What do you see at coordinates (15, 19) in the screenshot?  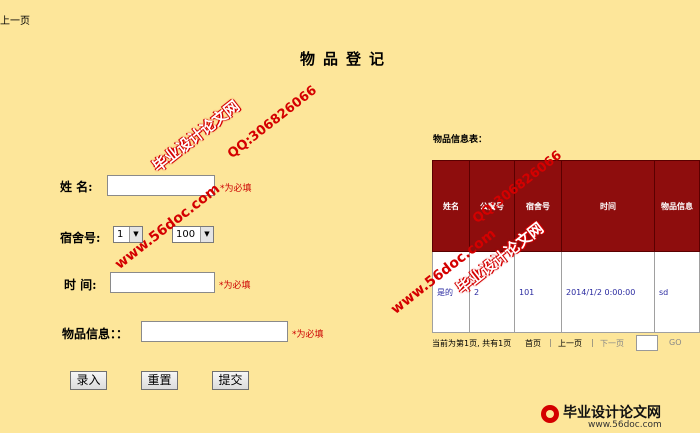 I see `prev-page-link: 上一页` at bounding box center [15, 19].